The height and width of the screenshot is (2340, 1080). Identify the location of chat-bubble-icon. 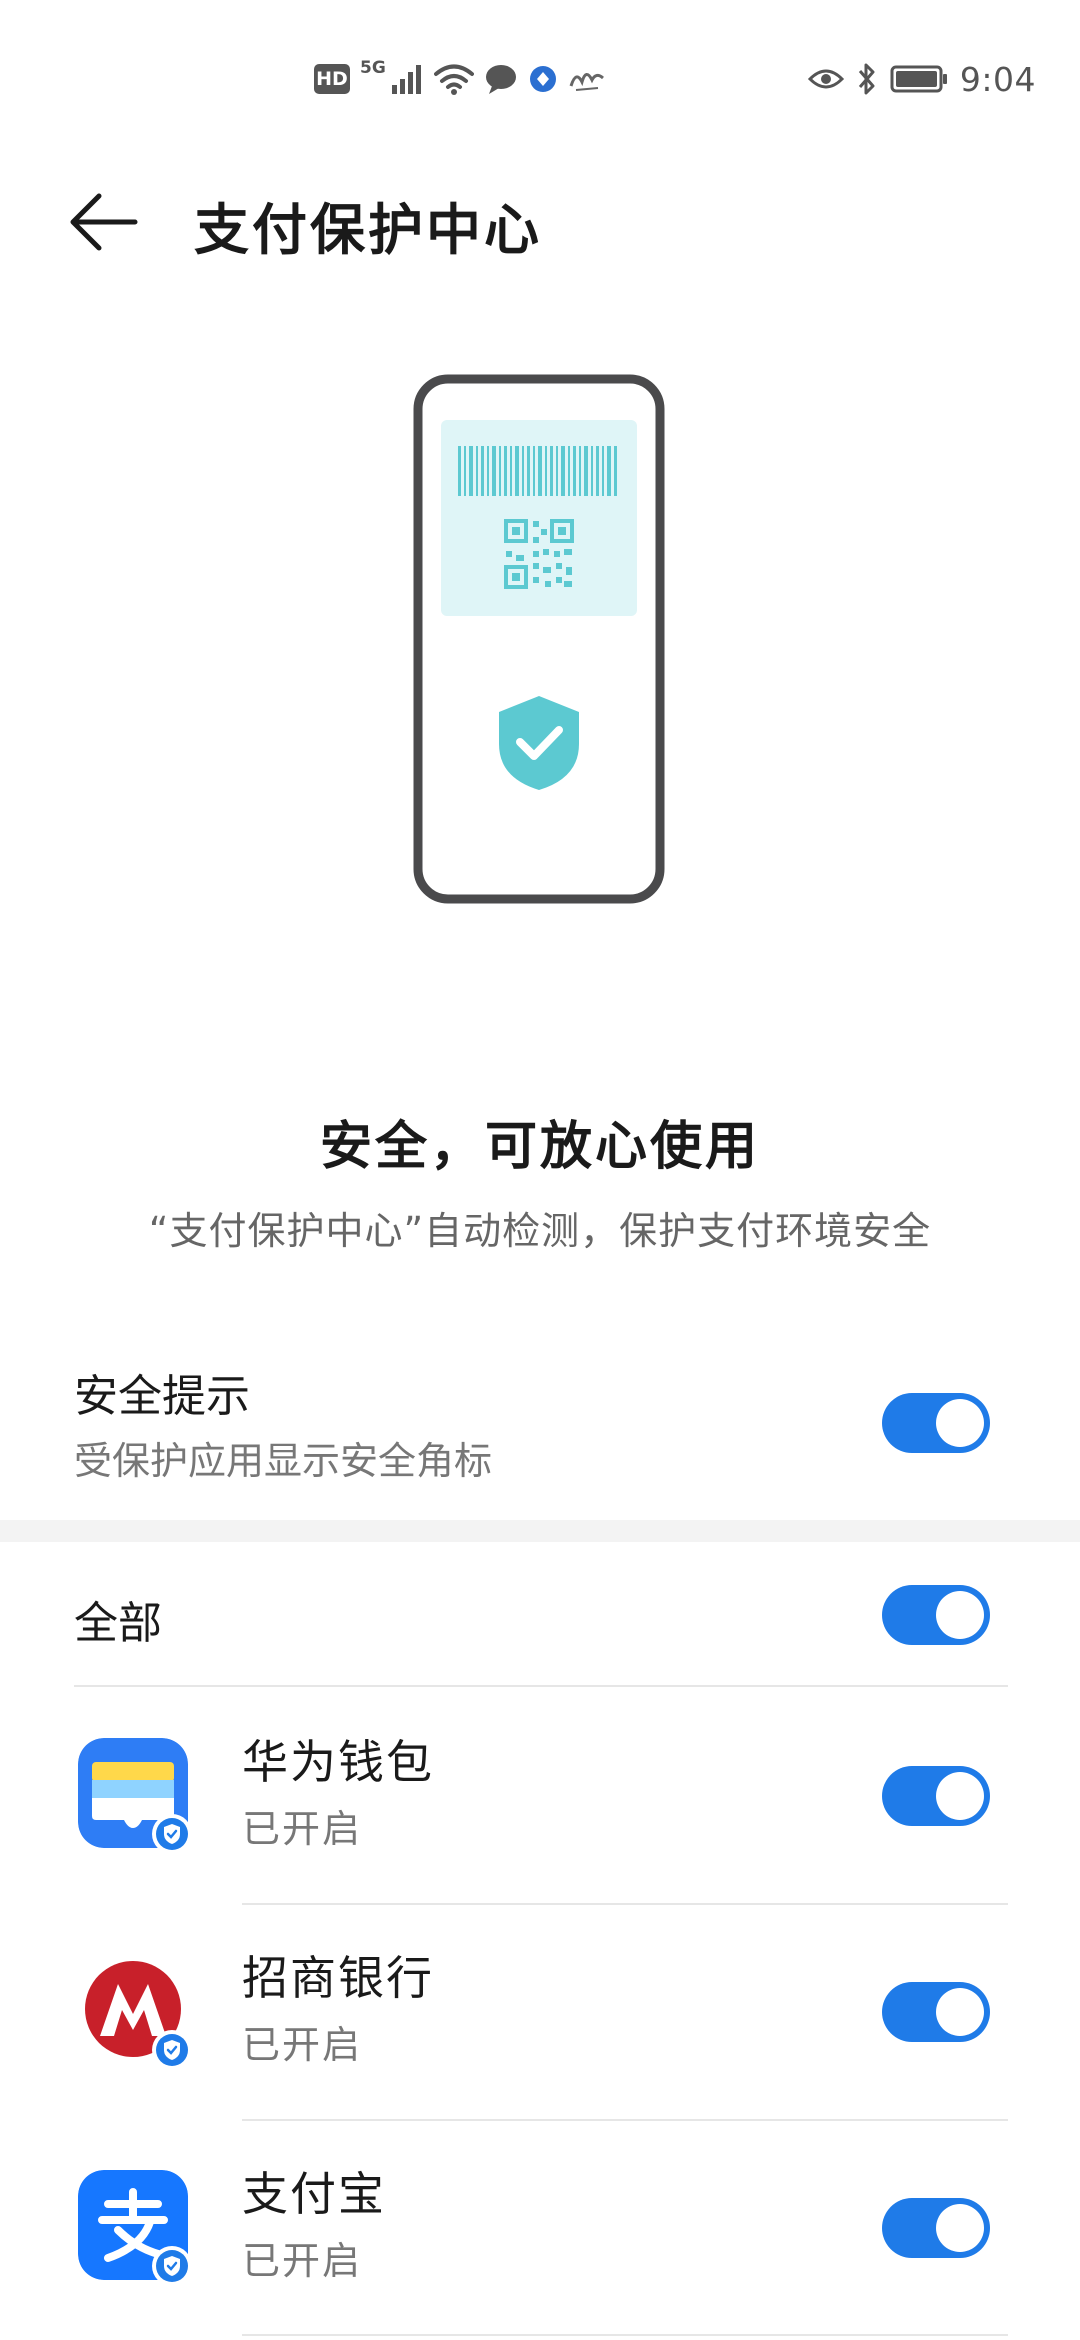
(500, 79).